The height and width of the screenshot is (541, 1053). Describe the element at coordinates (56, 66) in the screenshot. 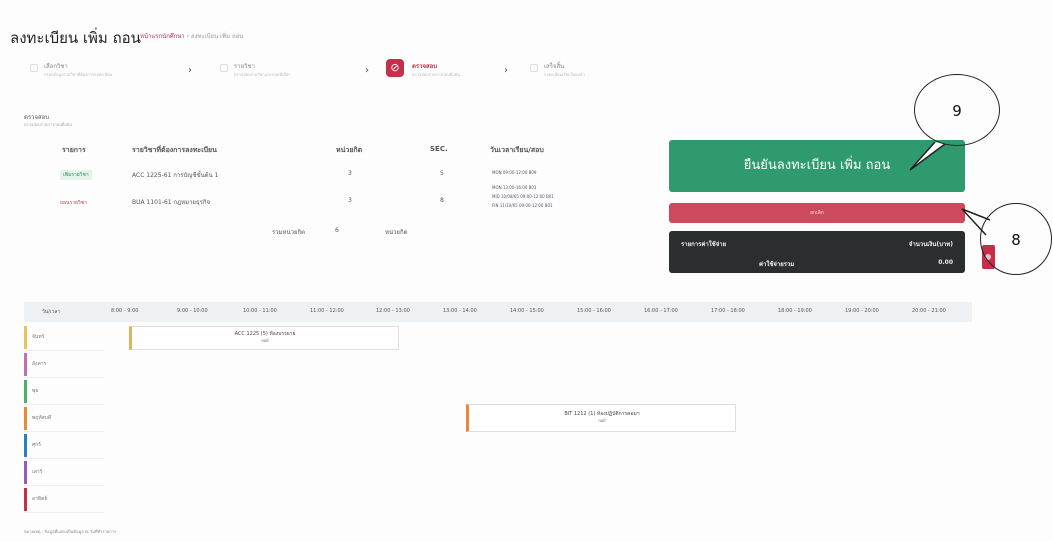

I see `step-label: เลือกวิชา` at that location.